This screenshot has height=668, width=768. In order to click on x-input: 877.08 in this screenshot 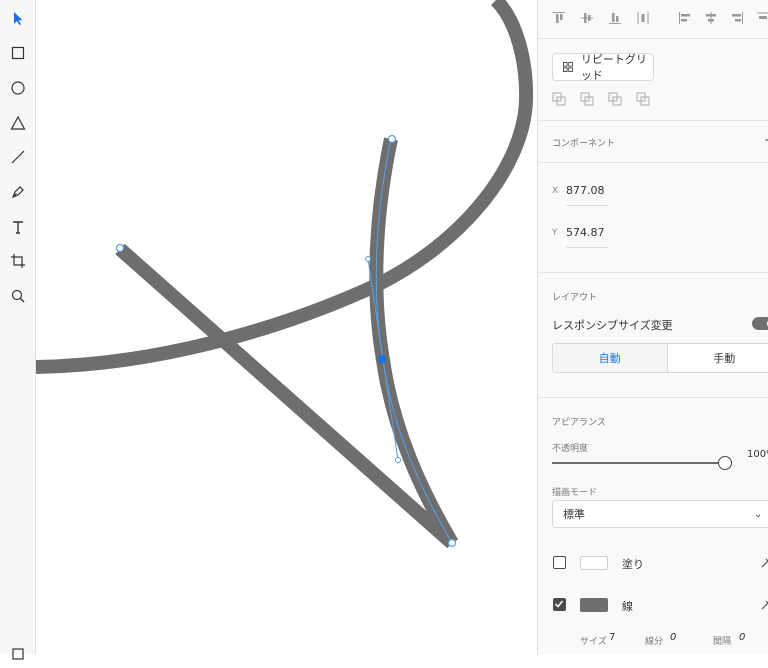, I will do `click(587, 195)`.